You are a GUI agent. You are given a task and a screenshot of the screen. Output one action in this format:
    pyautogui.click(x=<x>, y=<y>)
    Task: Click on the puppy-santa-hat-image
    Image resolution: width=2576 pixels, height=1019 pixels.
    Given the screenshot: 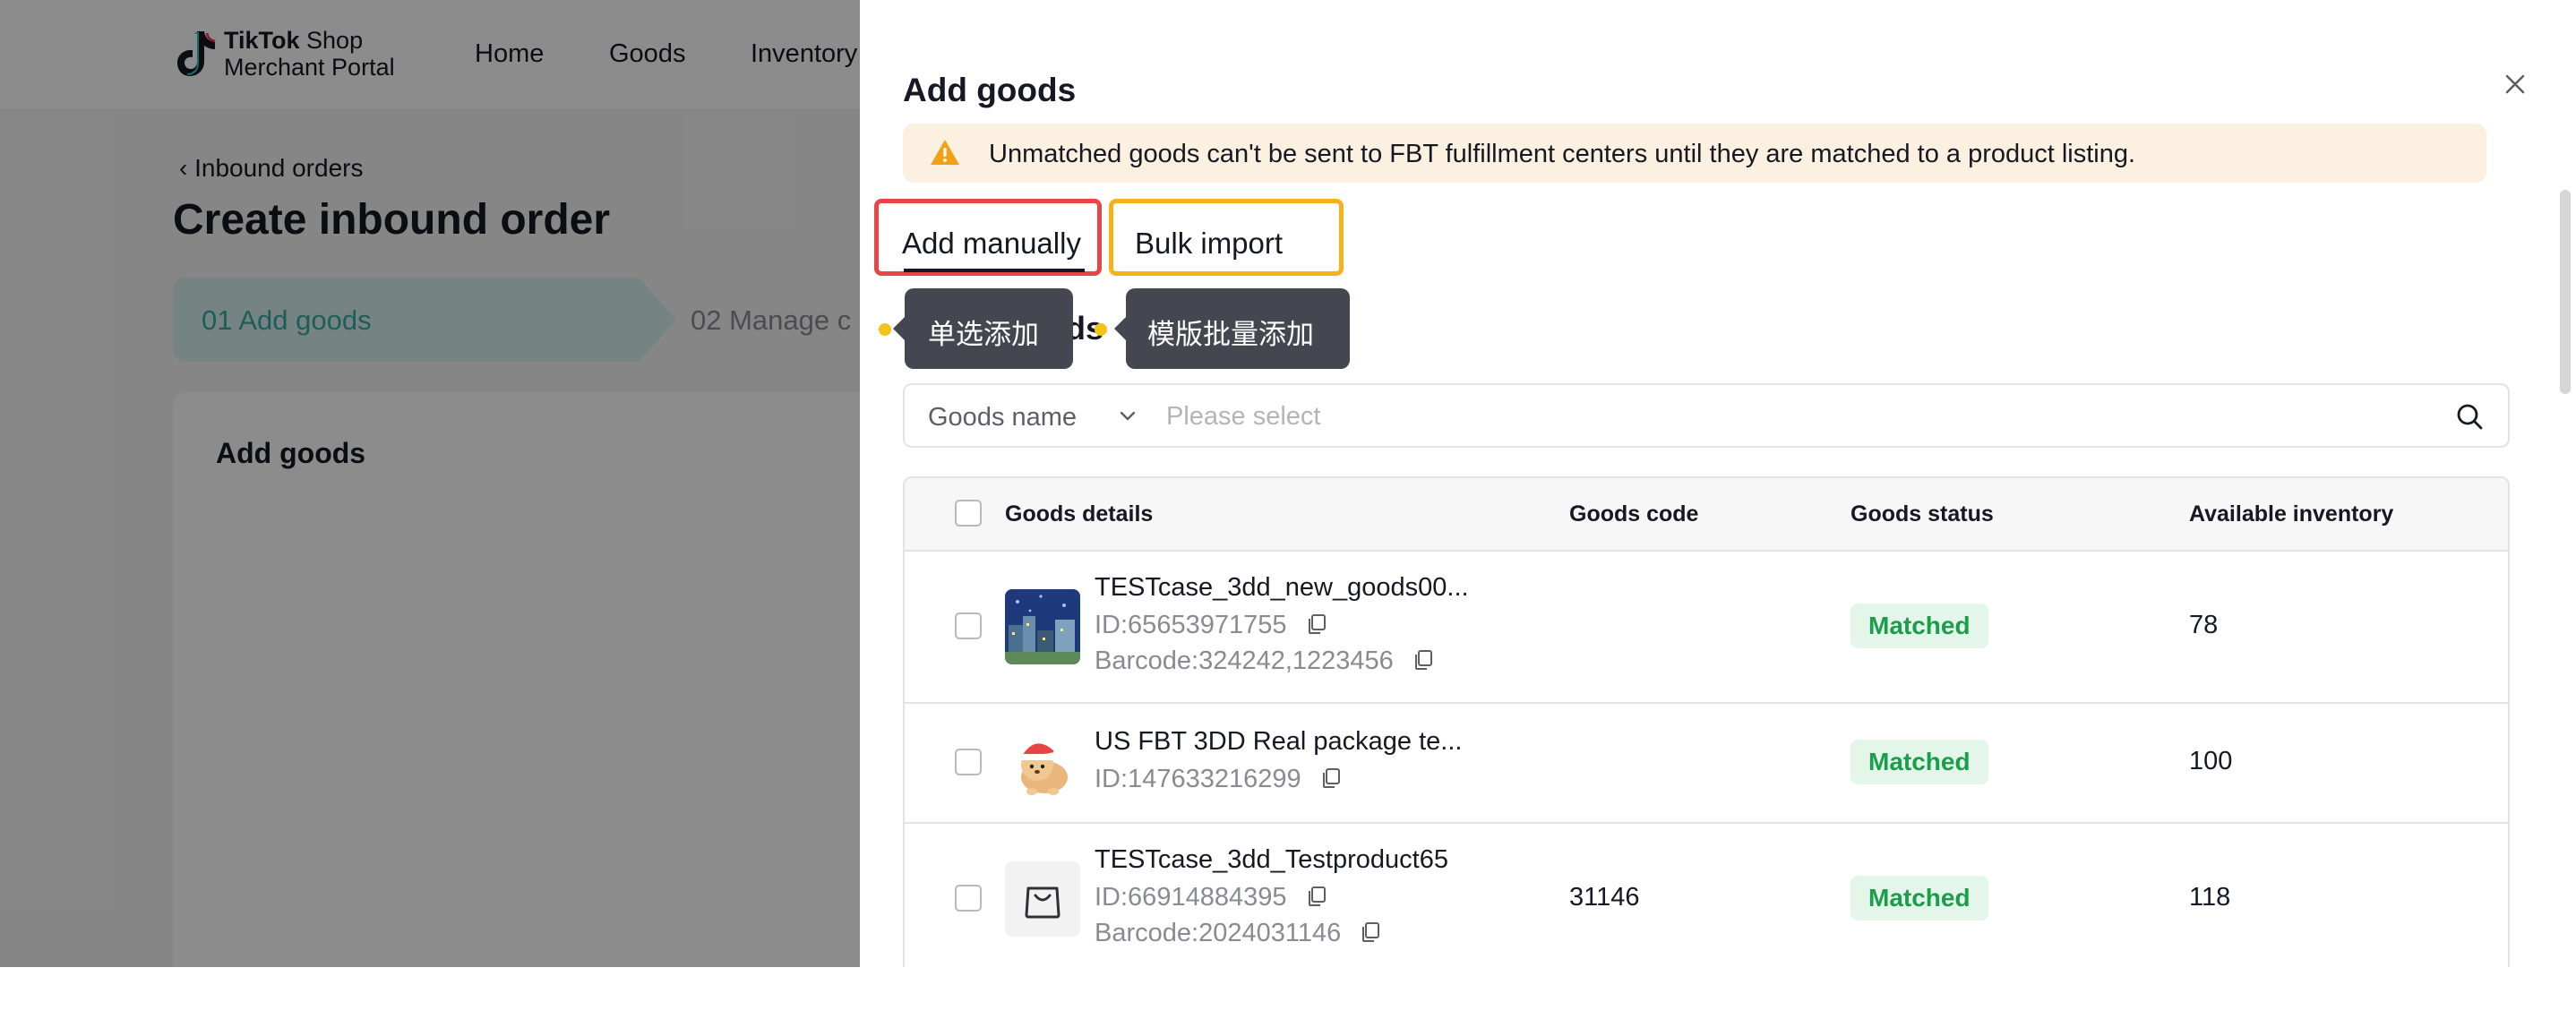 What is the action you would take?
    pyautogui.click(x=1043, y=769)
    